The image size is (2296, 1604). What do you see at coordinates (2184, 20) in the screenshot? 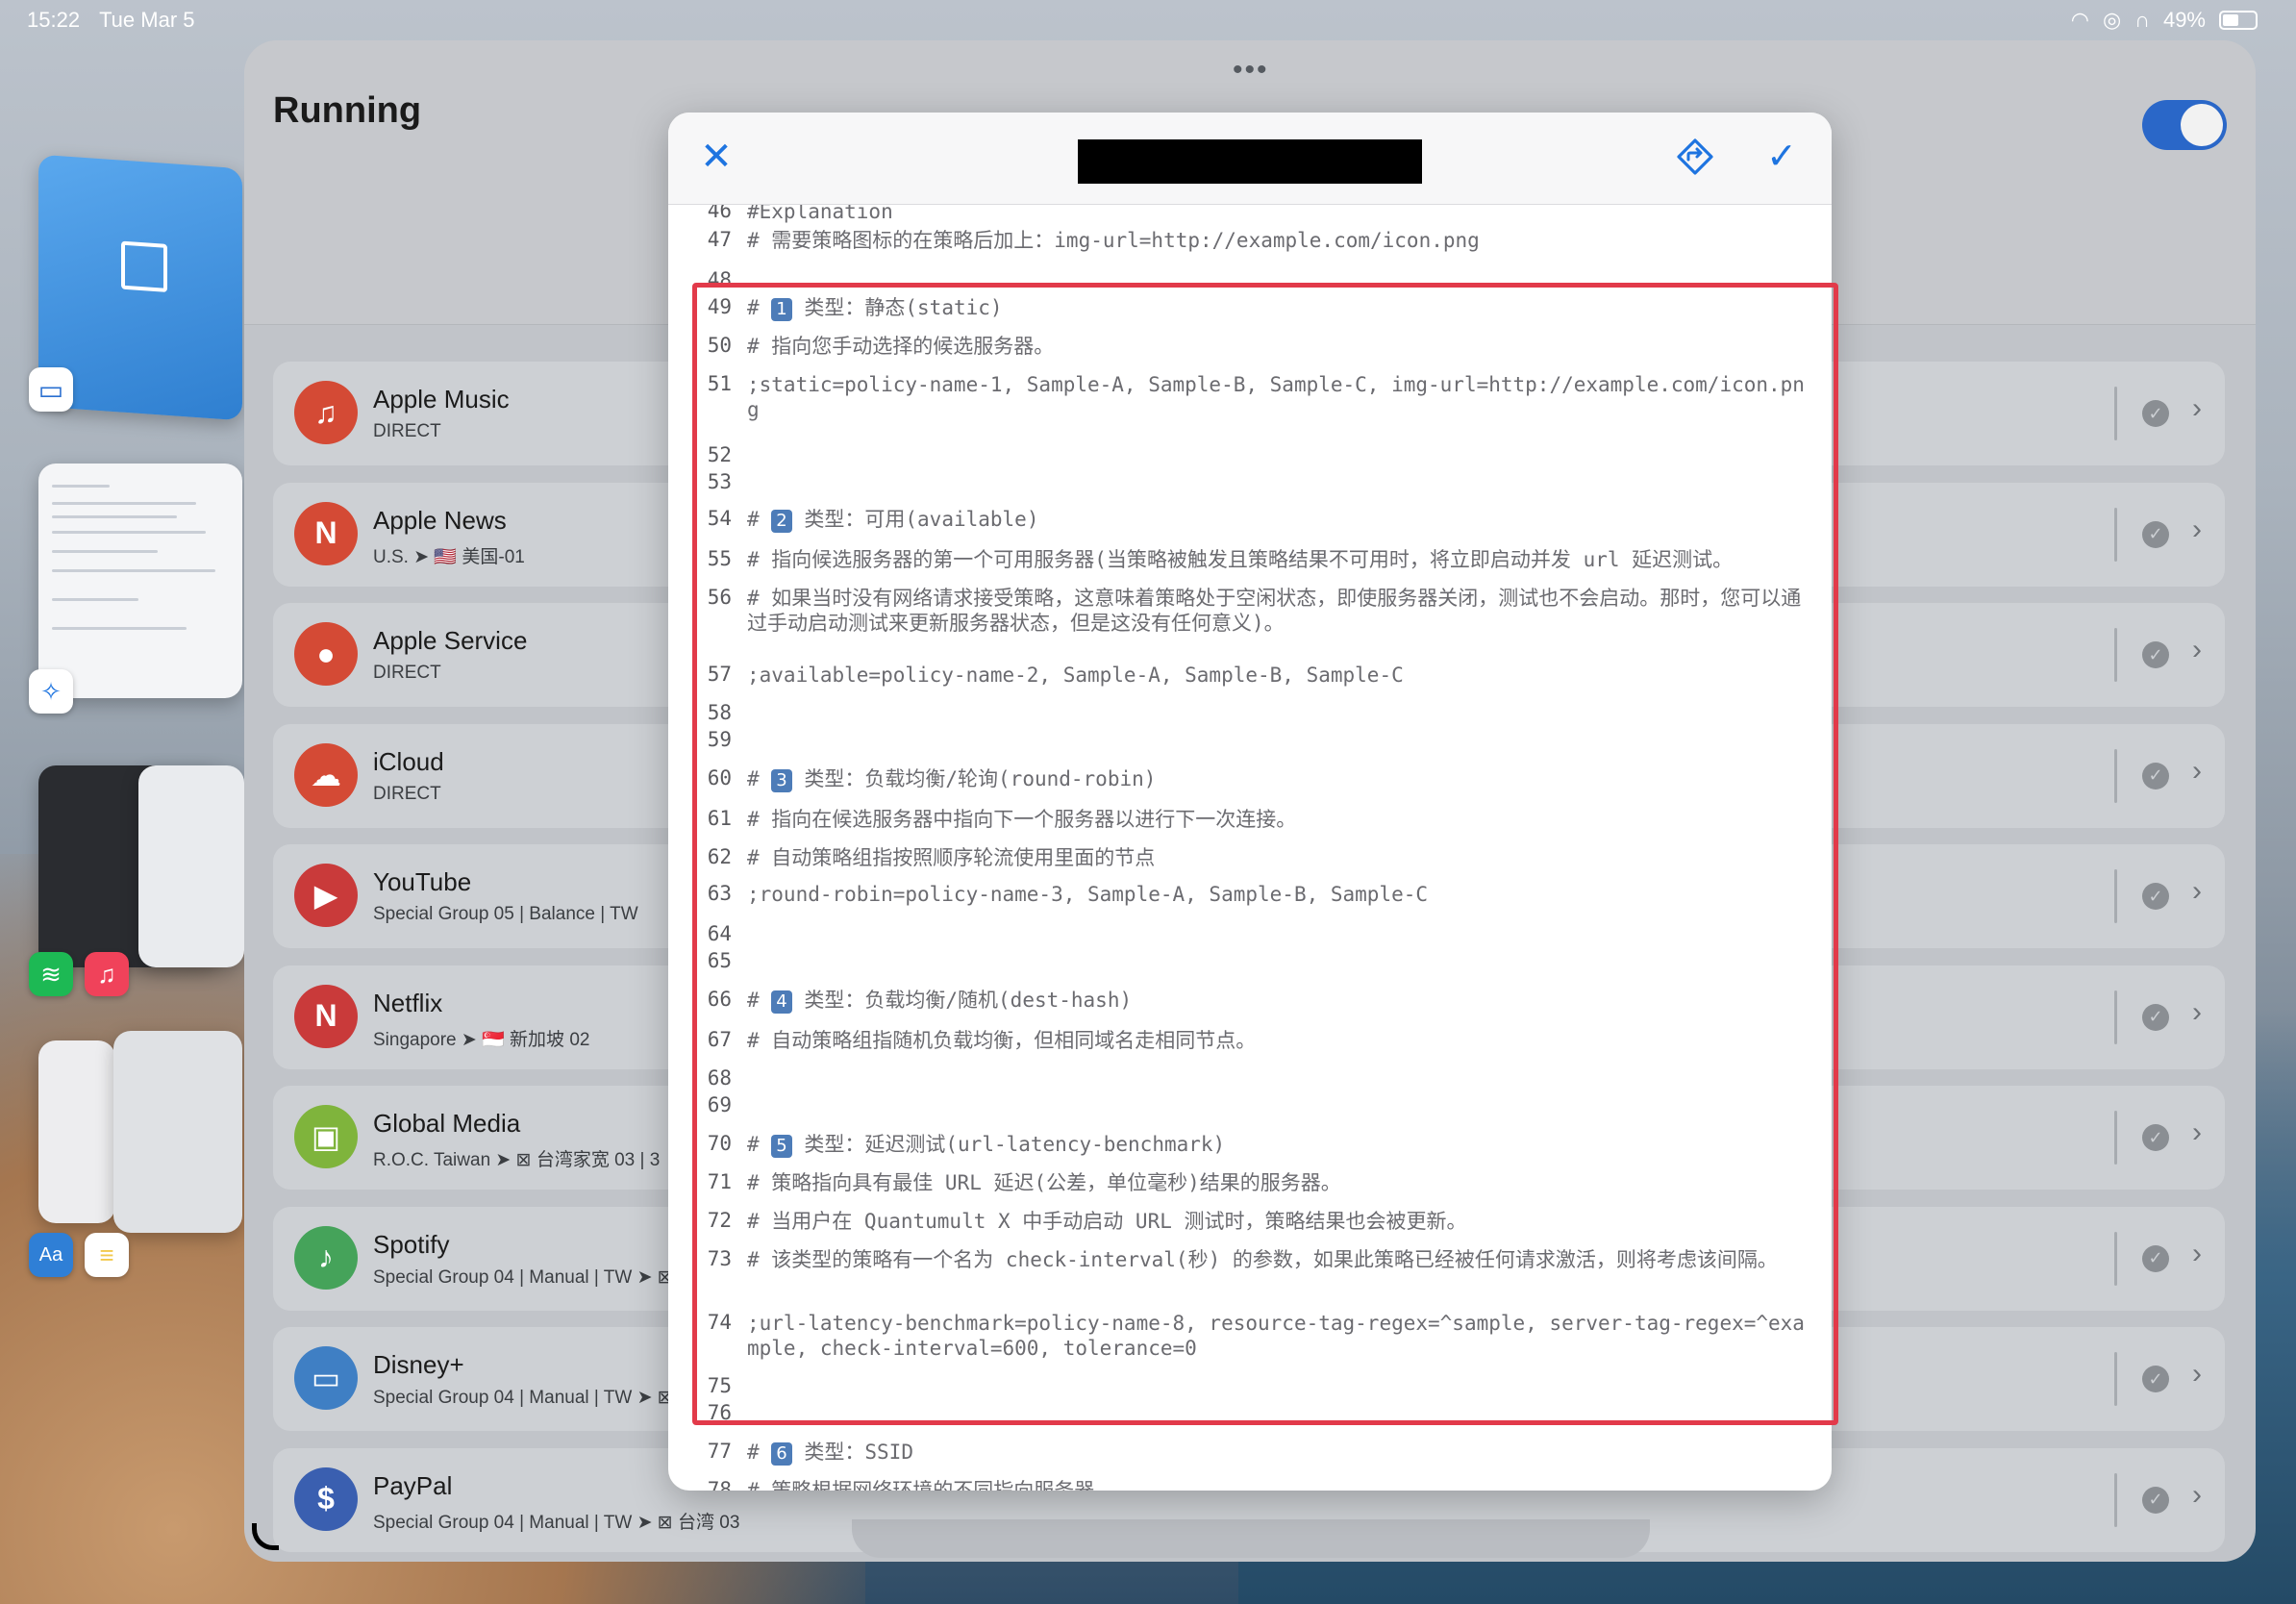
I see `battery-percent: 49%` at bounding box center [2184, 20].